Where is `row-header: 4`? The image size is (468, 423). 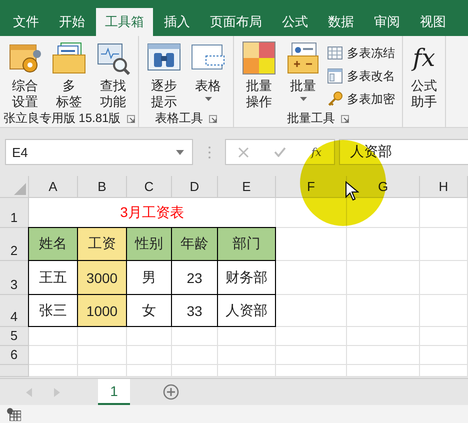
row-header: 4 is located at coordinates (14, 311).